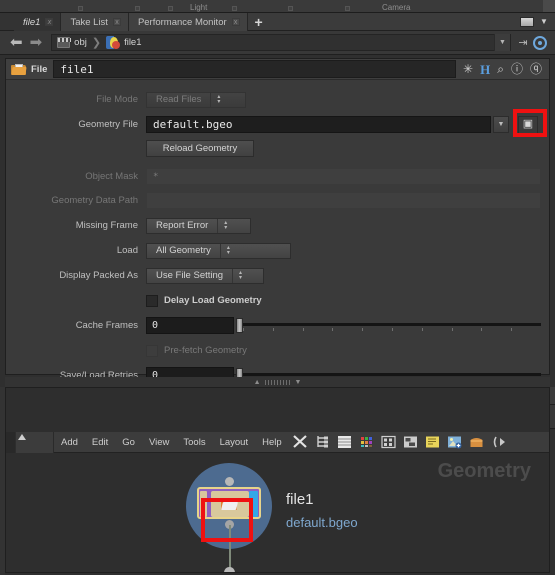 Image resolution: width=555 pixels, height=575 pixels. What do you see at coordinates (239, 325) in the screenshot?
I see `slider-handle` at bounding box center [239, 325].